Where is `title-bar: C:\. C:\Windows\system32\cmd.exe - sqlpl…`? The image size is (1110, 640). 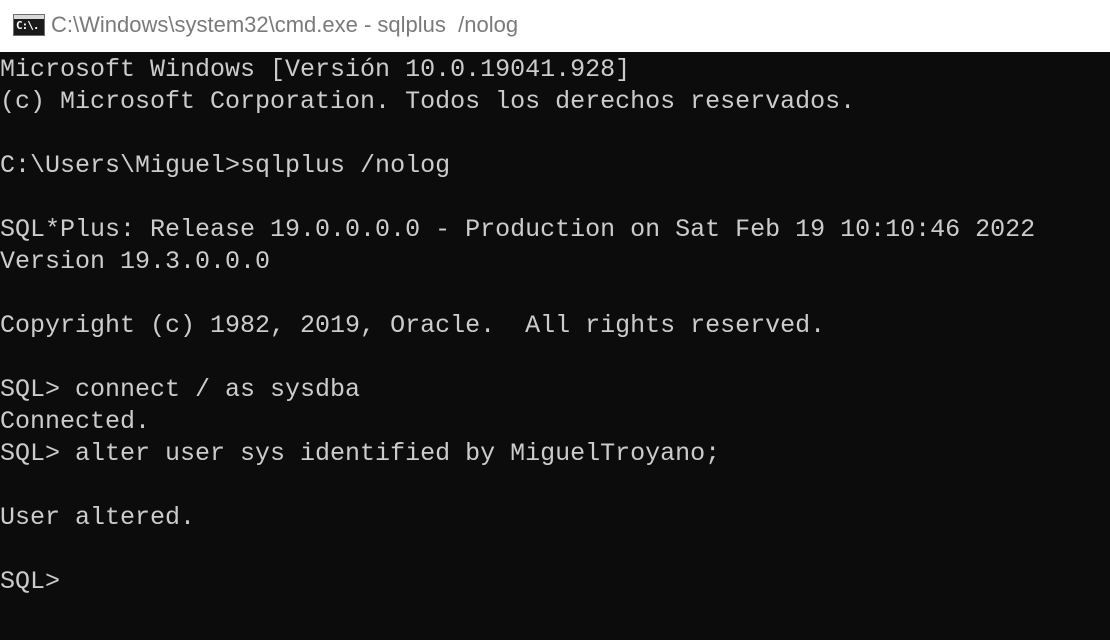 title-bar: C:\. C:\Windows\system32\cmd.exe - sqlpl… is located at coordinates (555, 26).